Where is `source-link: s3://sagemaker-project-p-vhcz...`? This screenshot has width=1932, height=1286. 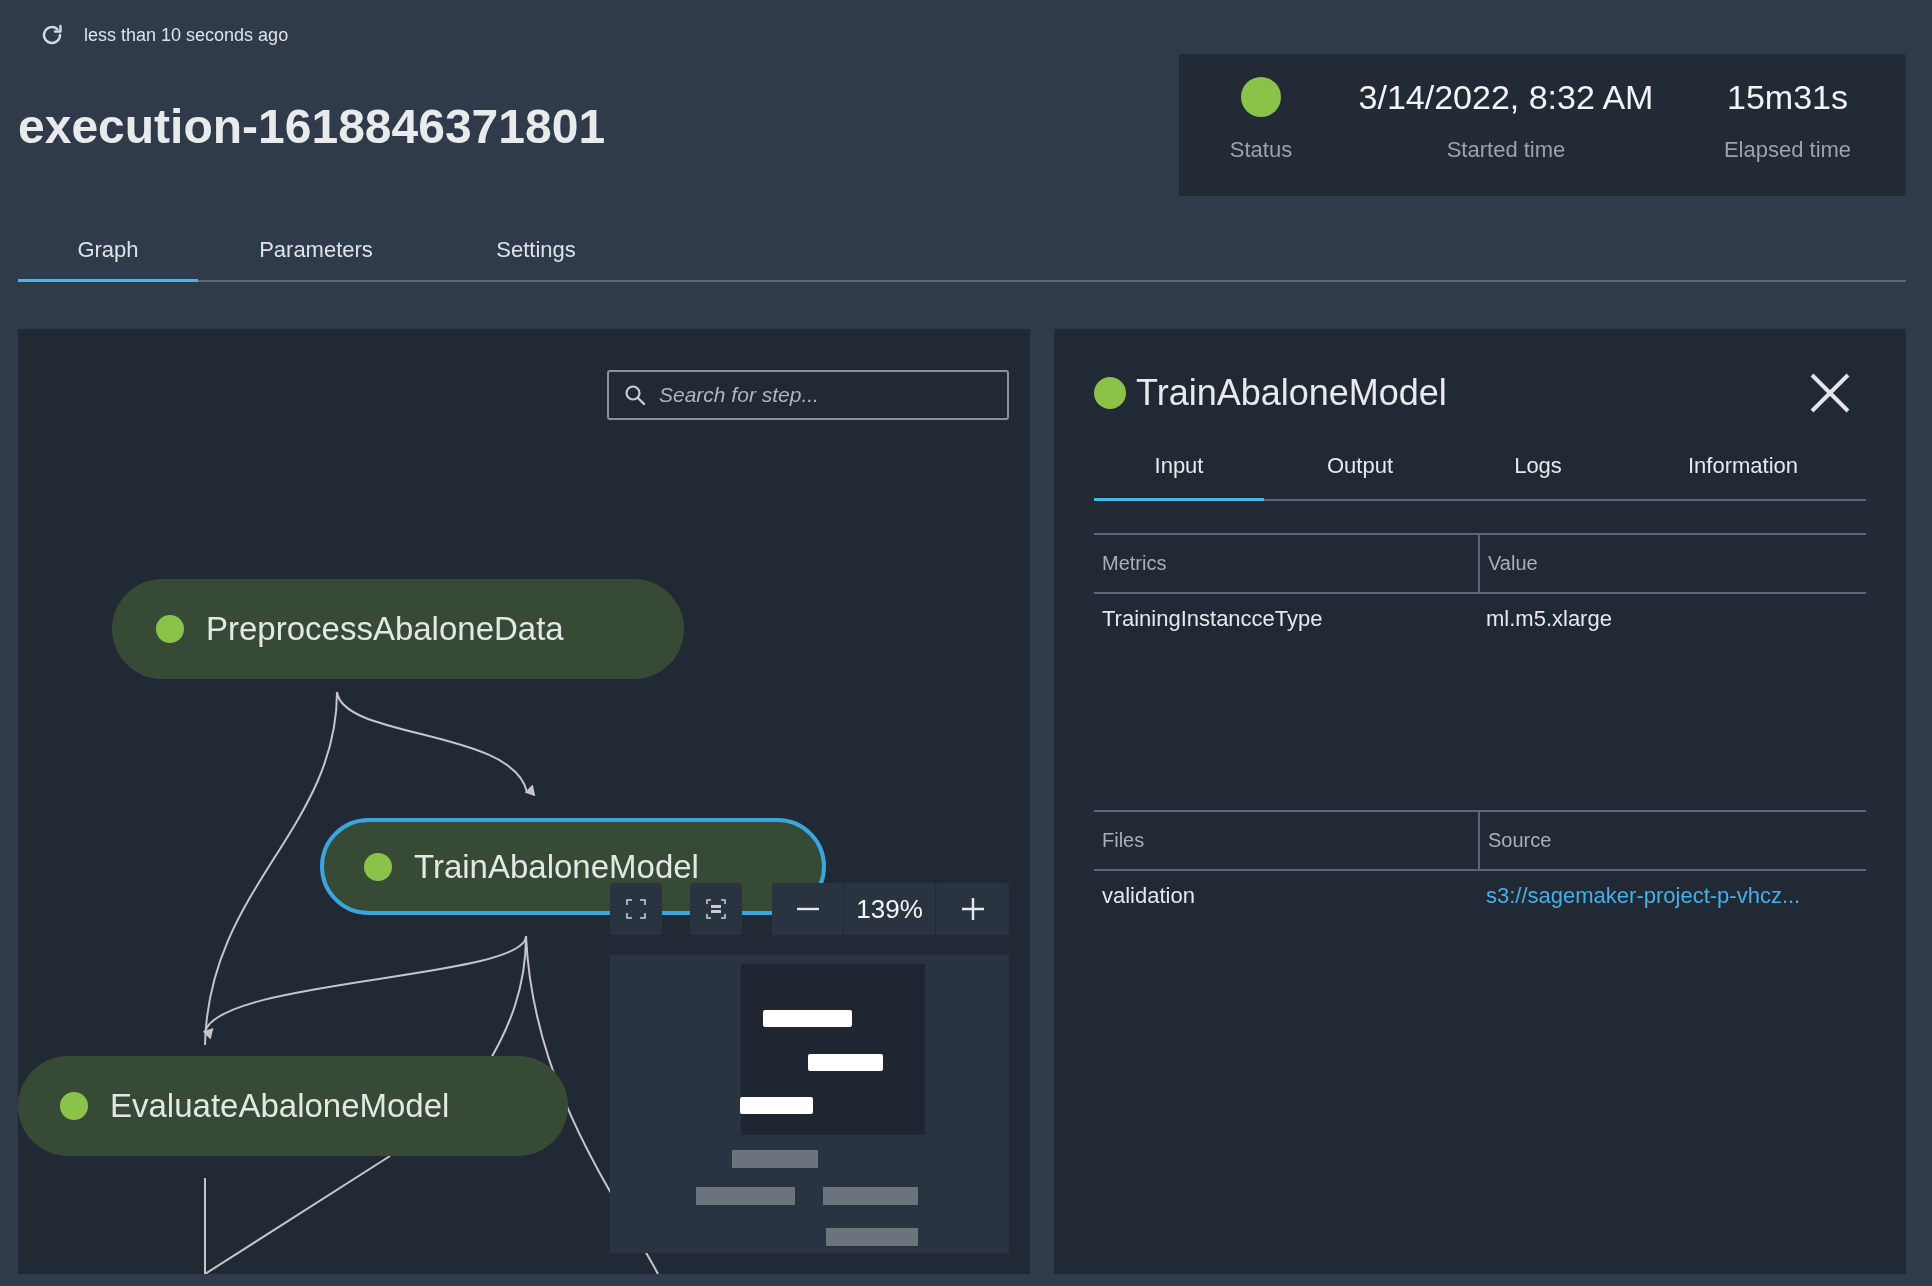 source-link: s3://sagemaker-project-p-vhcz... is located at coordinates (1672, 896).